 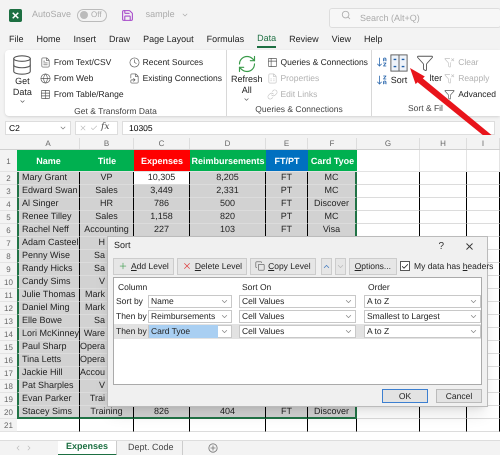 I want to click on order-dropdown: Smallest to Largest, so click(x=422, y=316).